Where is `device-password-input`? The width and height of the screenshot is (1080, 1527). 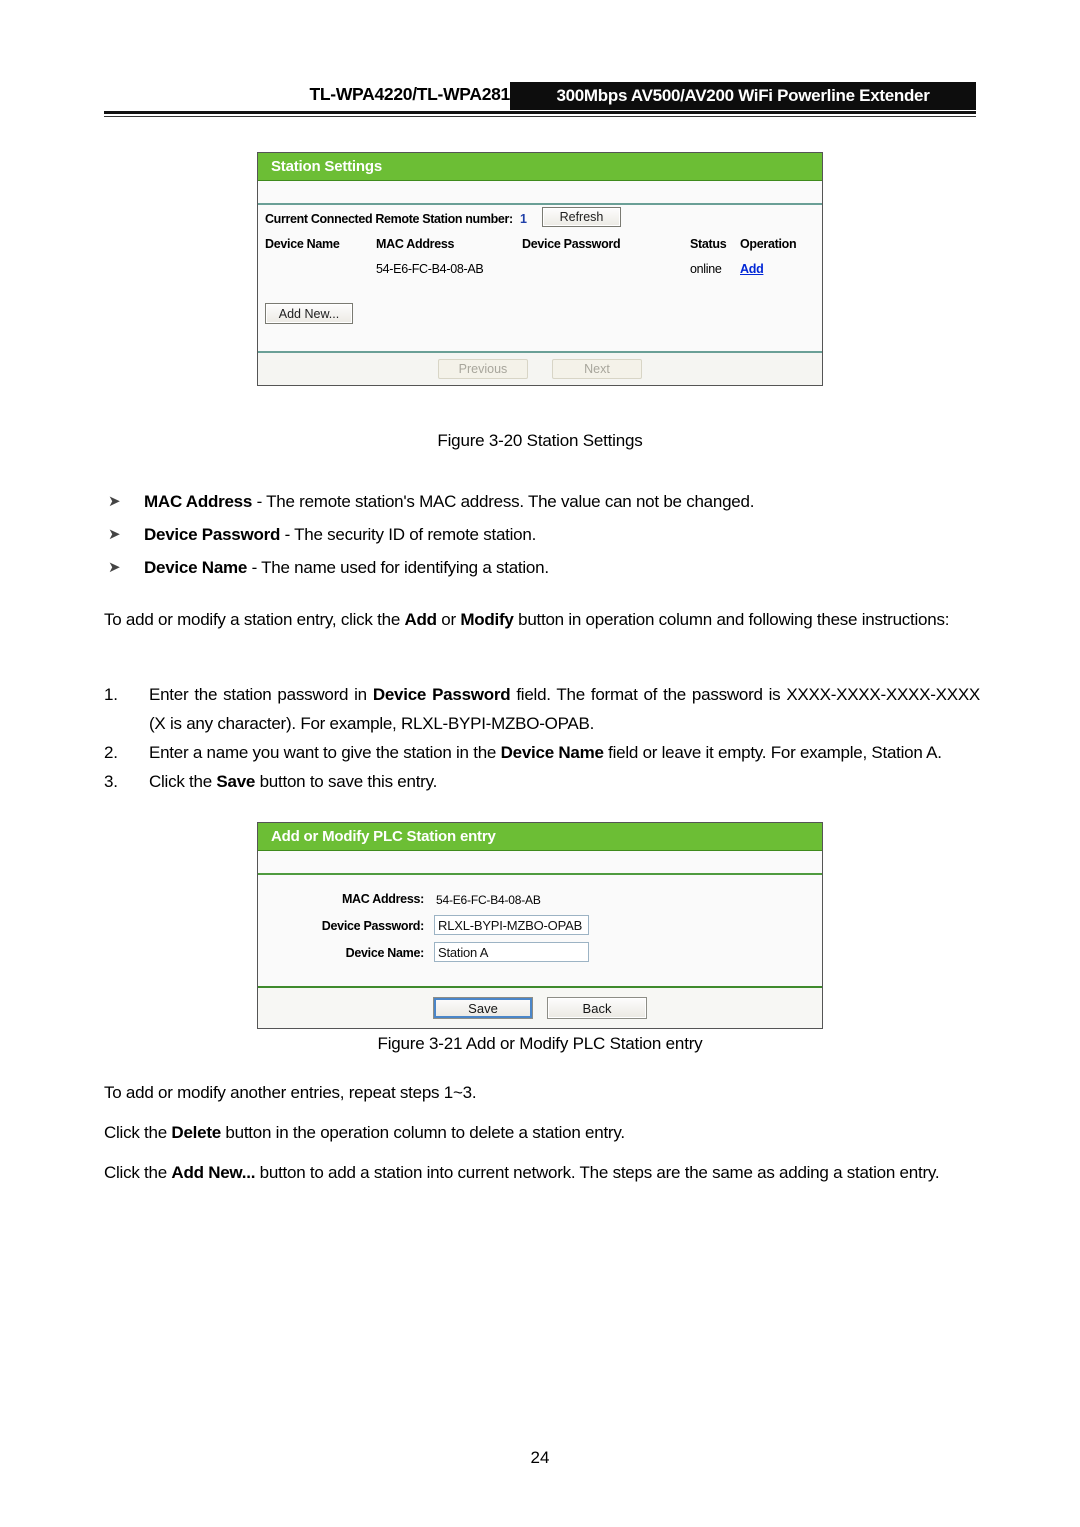 device-password-input is located at coordinates (511, 925).